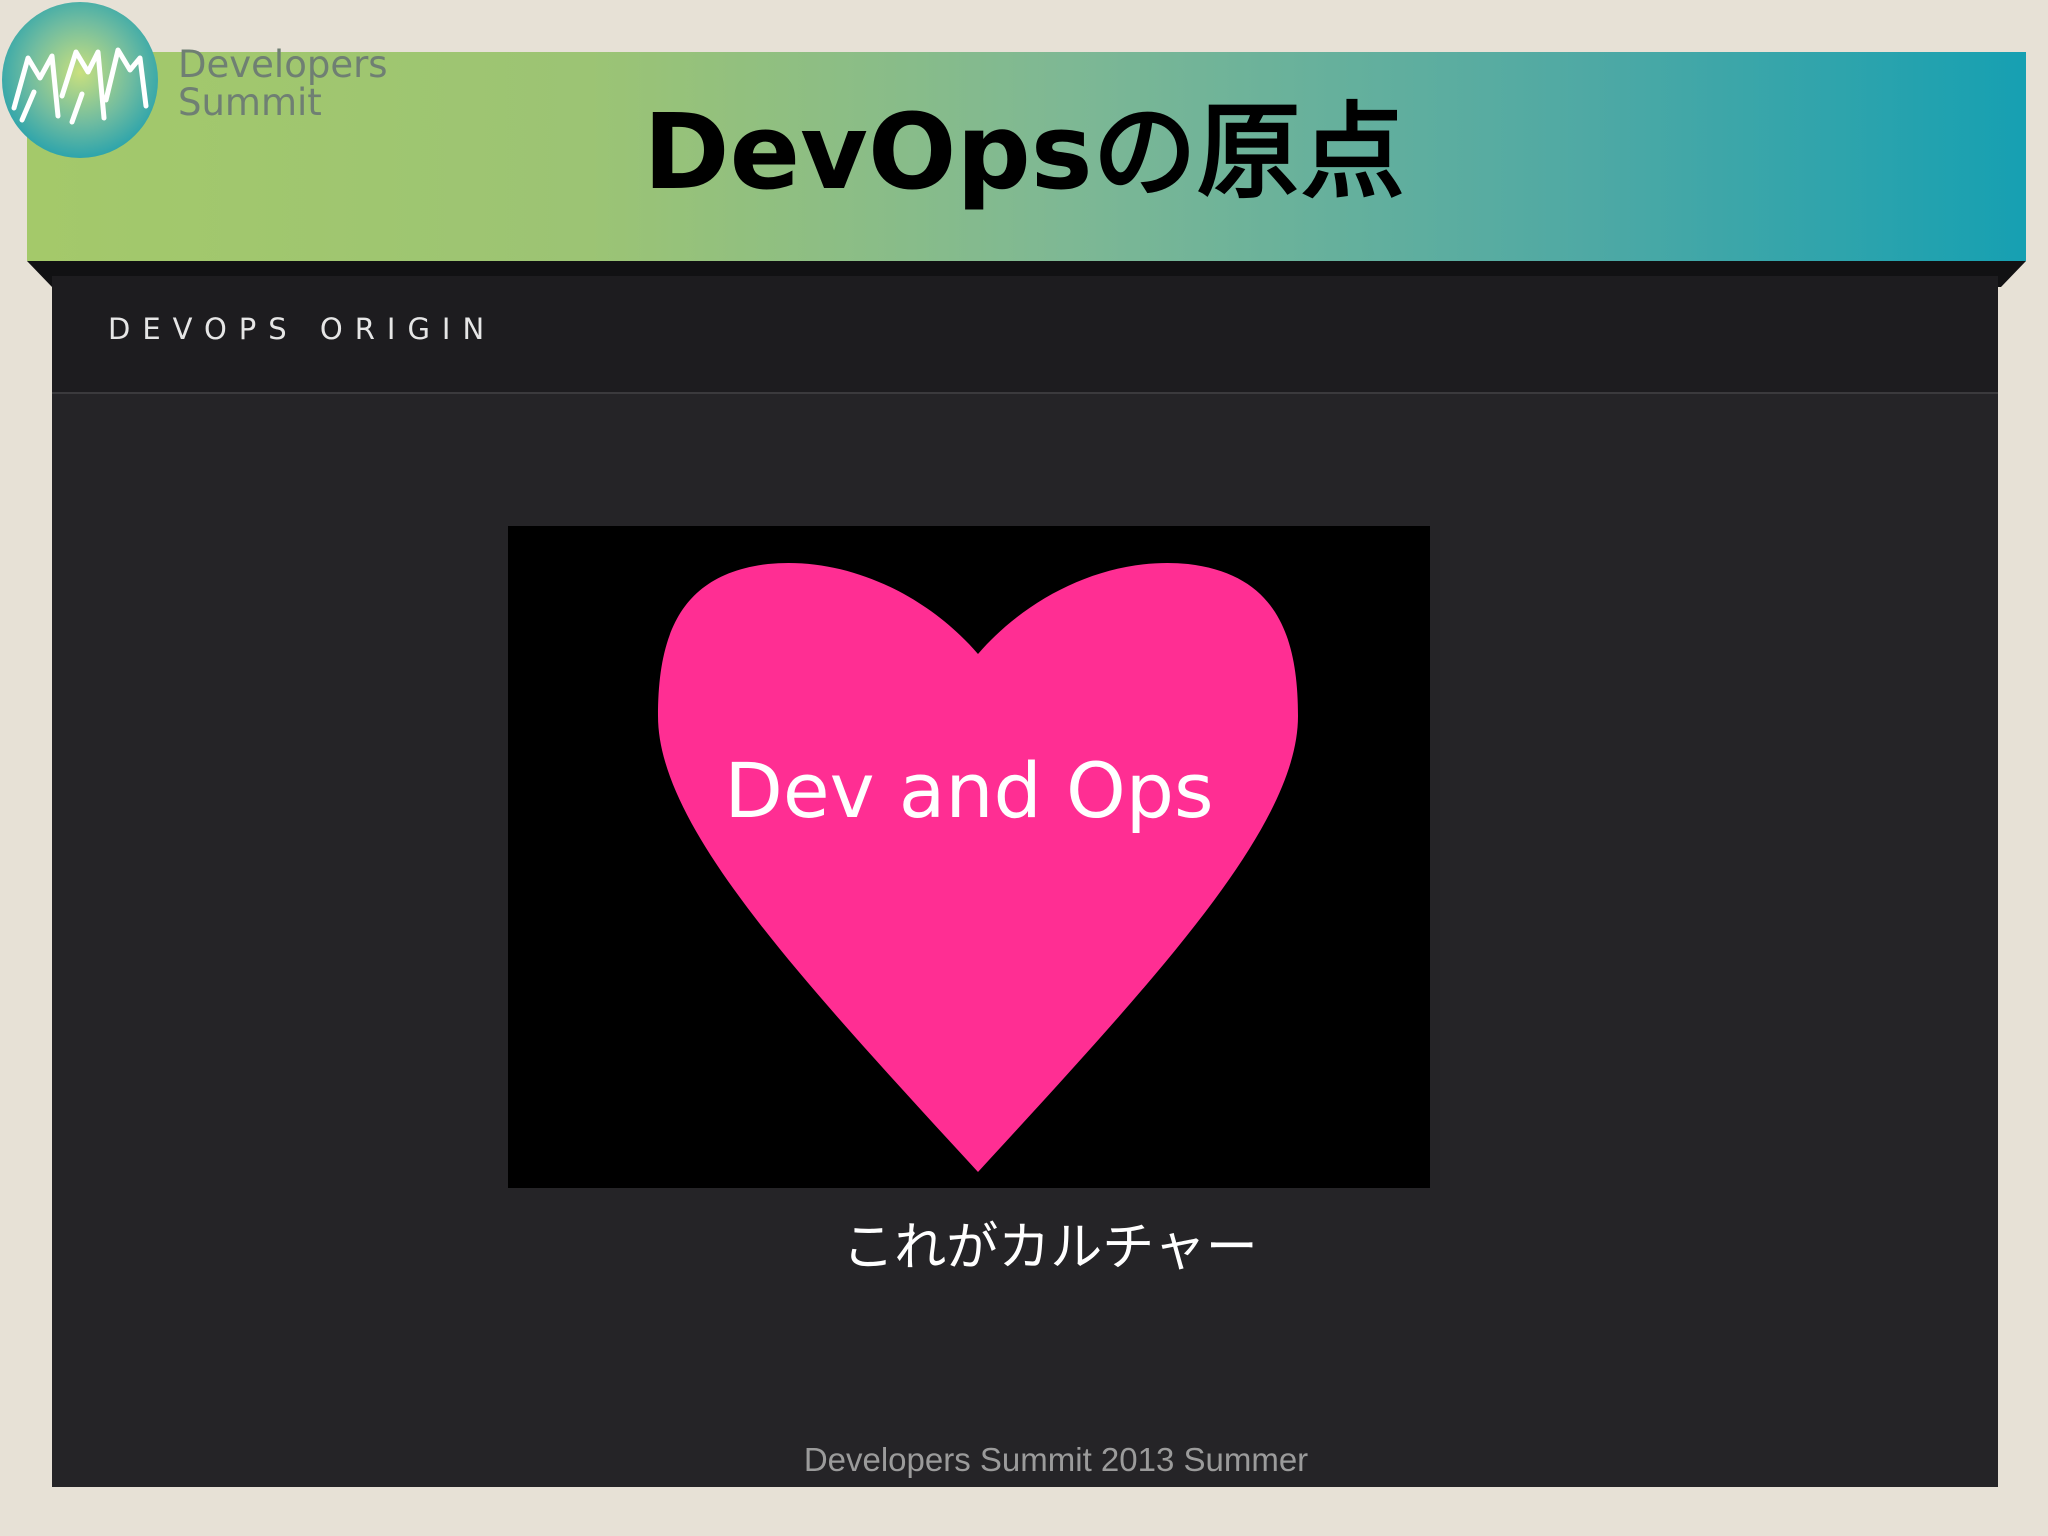 This screenshot has width=2048, height=1536. What do you see at coordinates (1024, 152) in the screenshot?
I see `slide-title: DevOpsの原点` at bounding box center [1024, 152].